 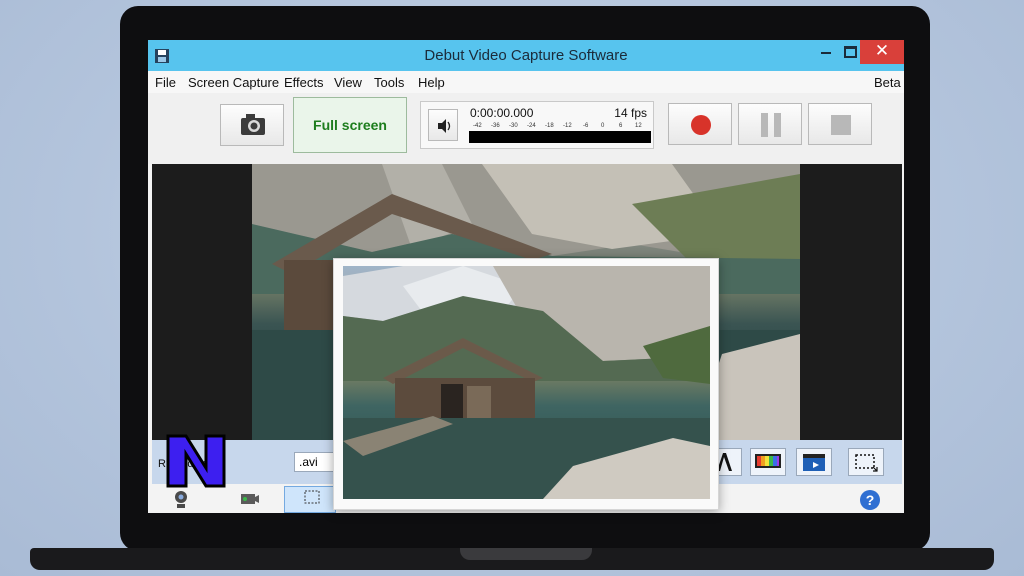 What do you see at coordinates (560, 137) in the screenshot?
I see `audio-level-bar` at bounding box center [560, 137].